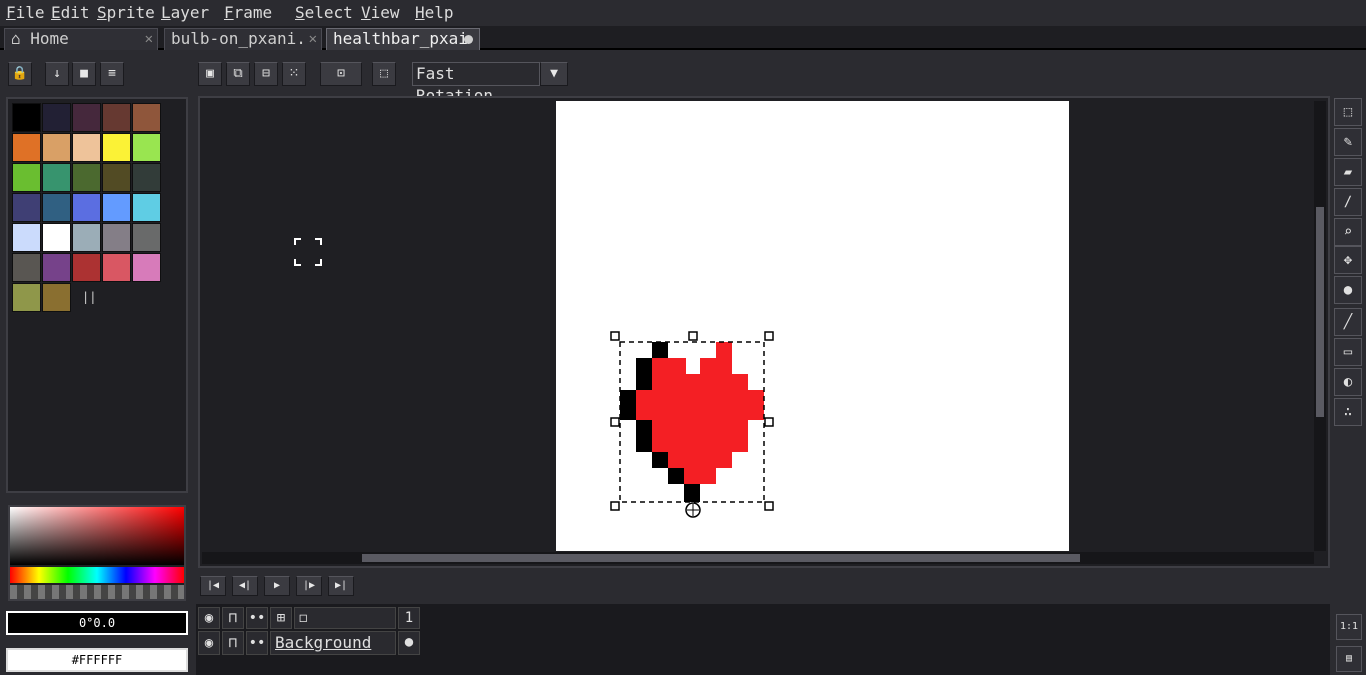  Describe the element at coordinates (1320, 312) in the screenshot. I see `vertical-scroll-thumb` at that location.